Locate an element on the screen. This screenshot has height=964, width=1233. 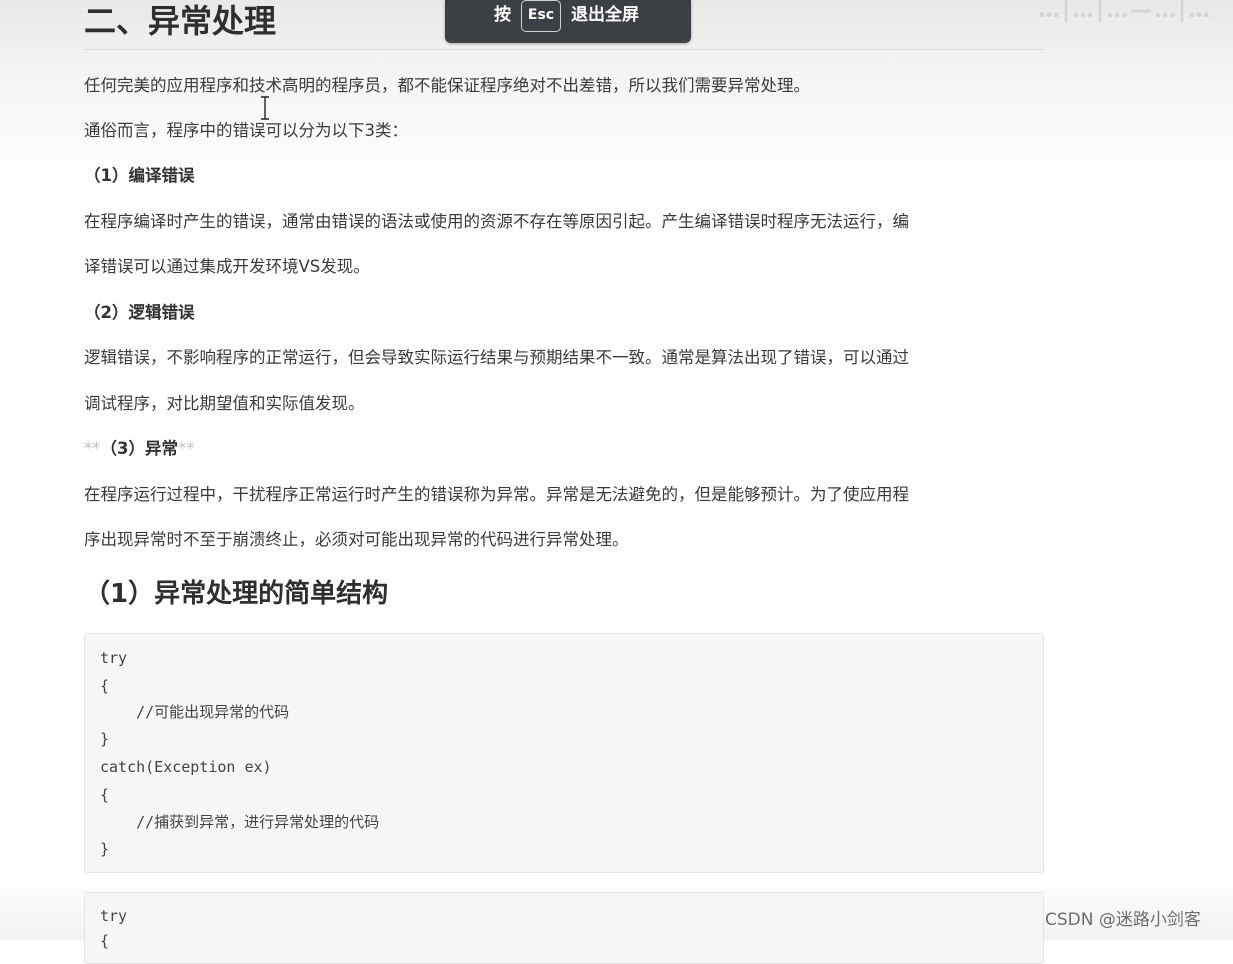
logic-error-line-2: 调试程序，对比期望值和实际值发现。 is located at coordinates (224, 403).